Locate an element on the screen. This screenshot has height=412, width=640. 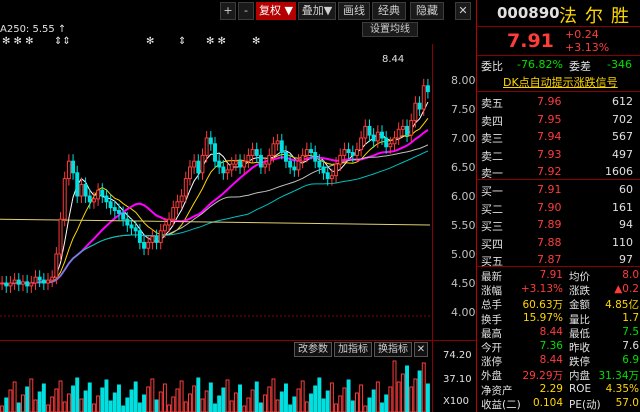
signal-link: DK点自动提示涨跌信号 is located at coordinates (560, 82).